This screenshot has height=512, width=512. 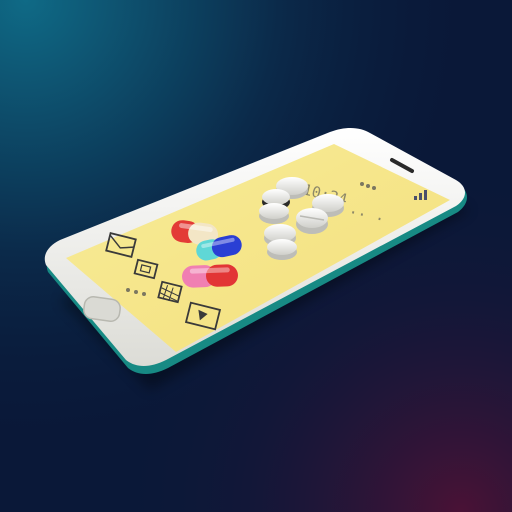 I want to click on capsule-pink-red, so click(x=210, y=276).